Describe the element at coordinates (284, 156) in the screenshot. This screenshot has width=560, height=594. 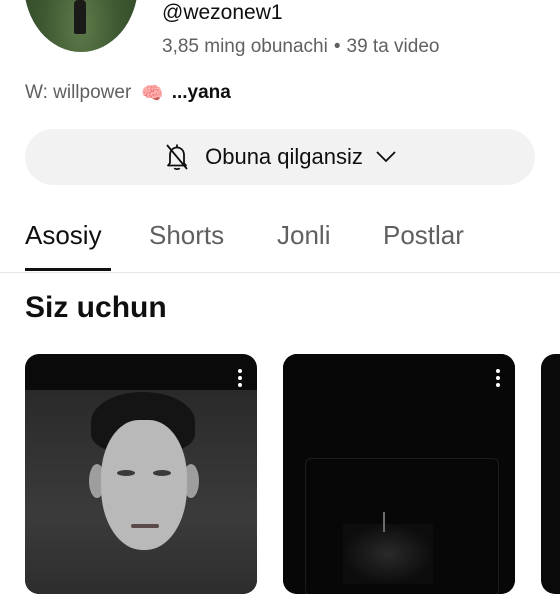
I see `subscribed-label: Obuna qilgansiz` at that location.